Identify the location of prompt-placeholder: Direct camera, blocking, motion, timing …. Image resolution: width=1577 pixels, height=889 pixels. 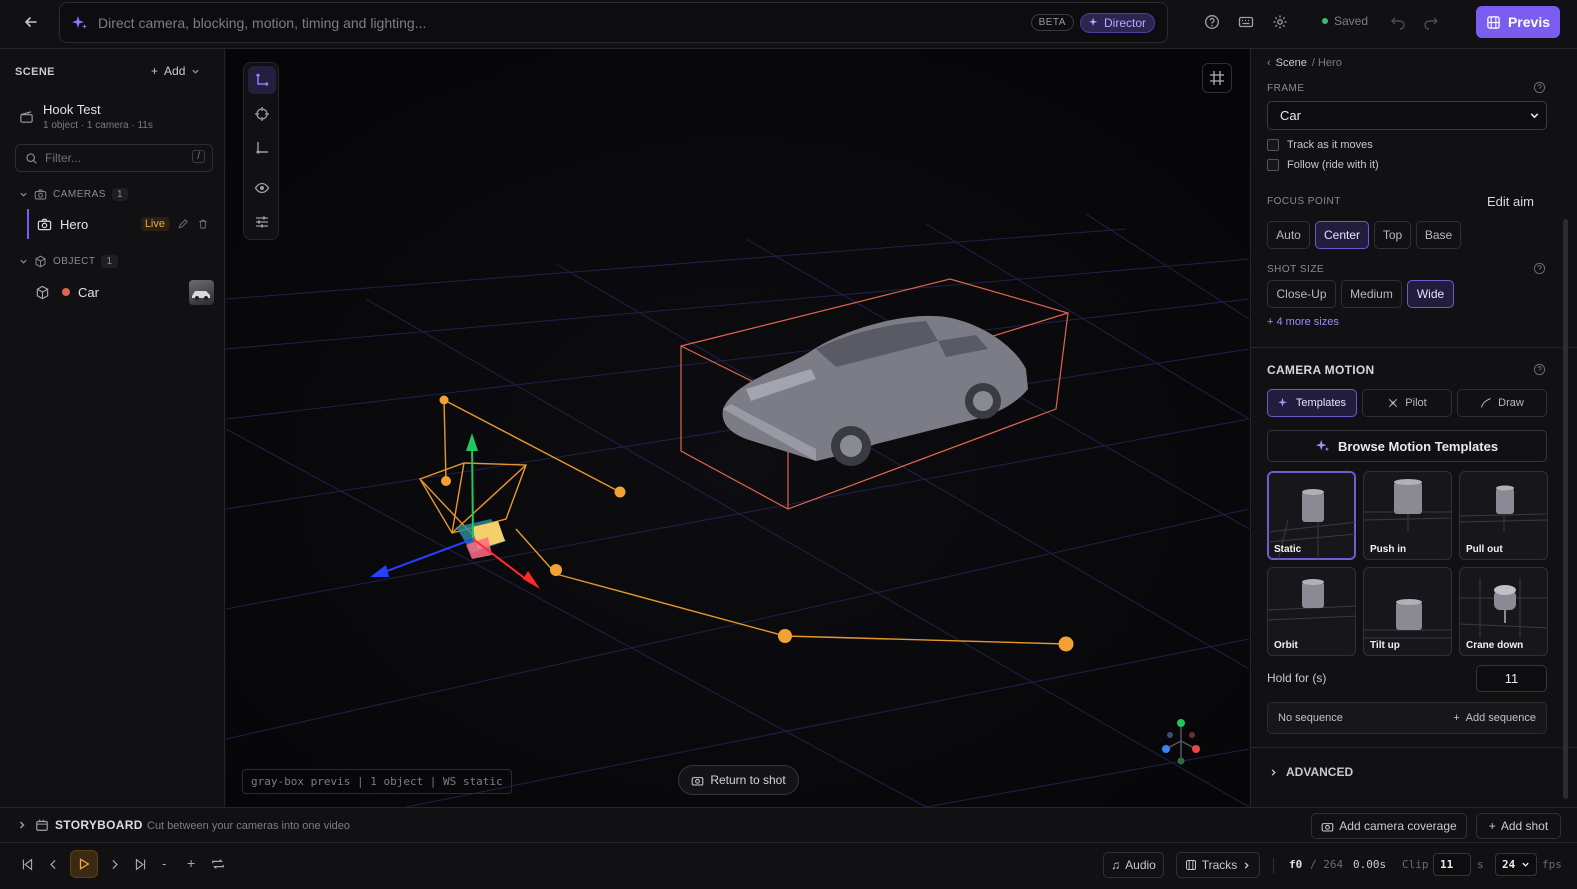
(262, 22).